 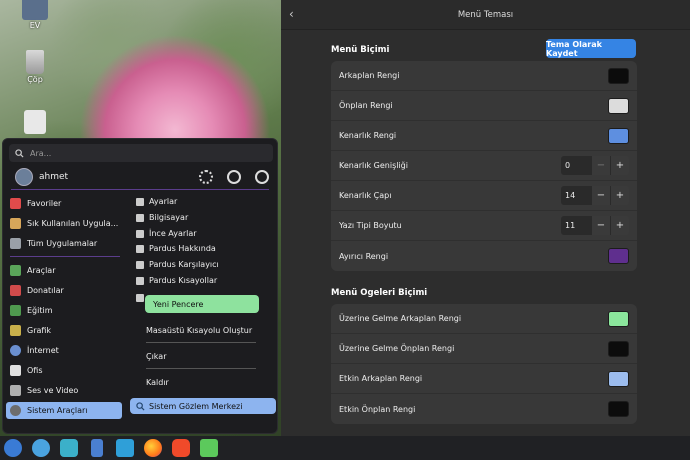 I want to click on taskbar-extensions, so click(x=209, y=448).